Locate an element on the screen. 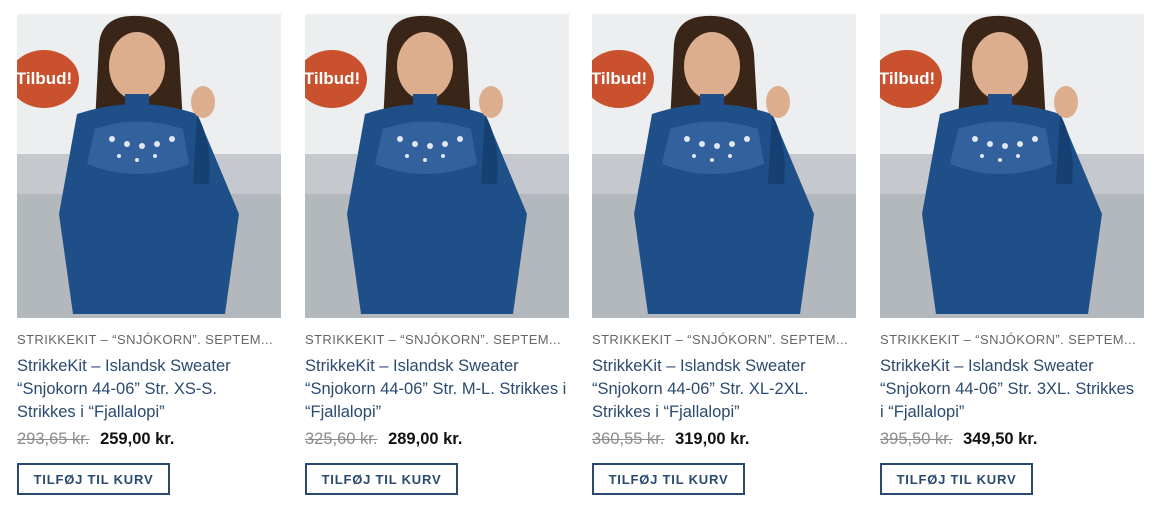 The height and width of the screenshot is (526, 1170). sale-price: 259,00 kr. is located at coordinates (137, 439).